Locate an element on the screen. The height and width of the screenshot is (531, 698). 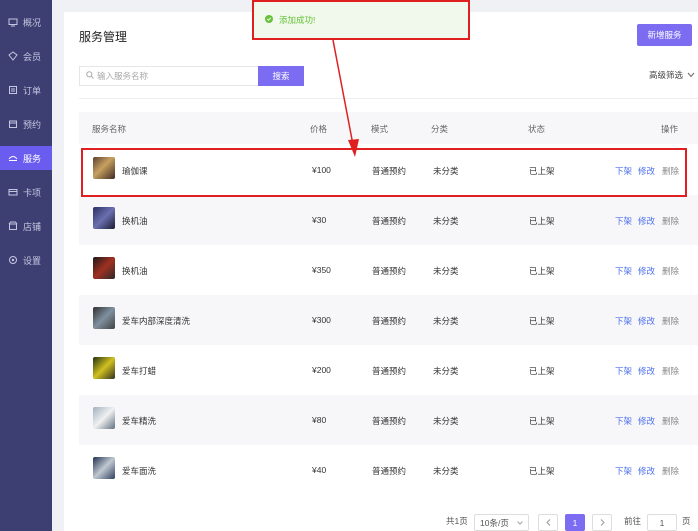
annotation-arrow is located at coordinates (345, 98).